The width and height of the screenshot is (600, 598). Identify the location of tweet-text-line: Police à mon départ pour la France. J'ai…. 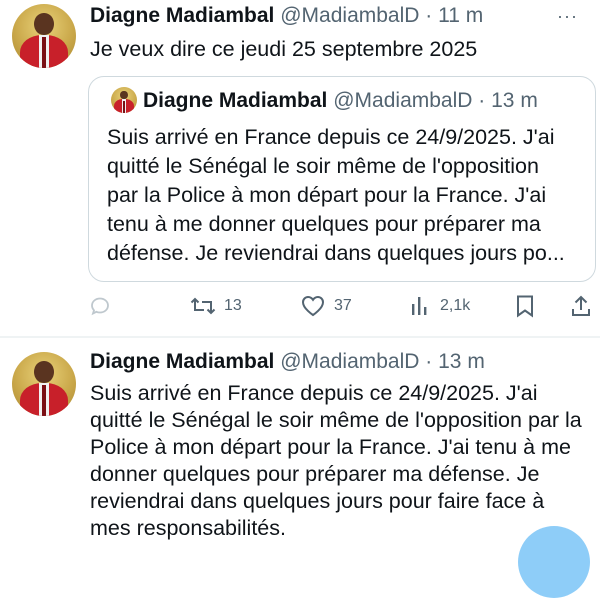
(330, 447).